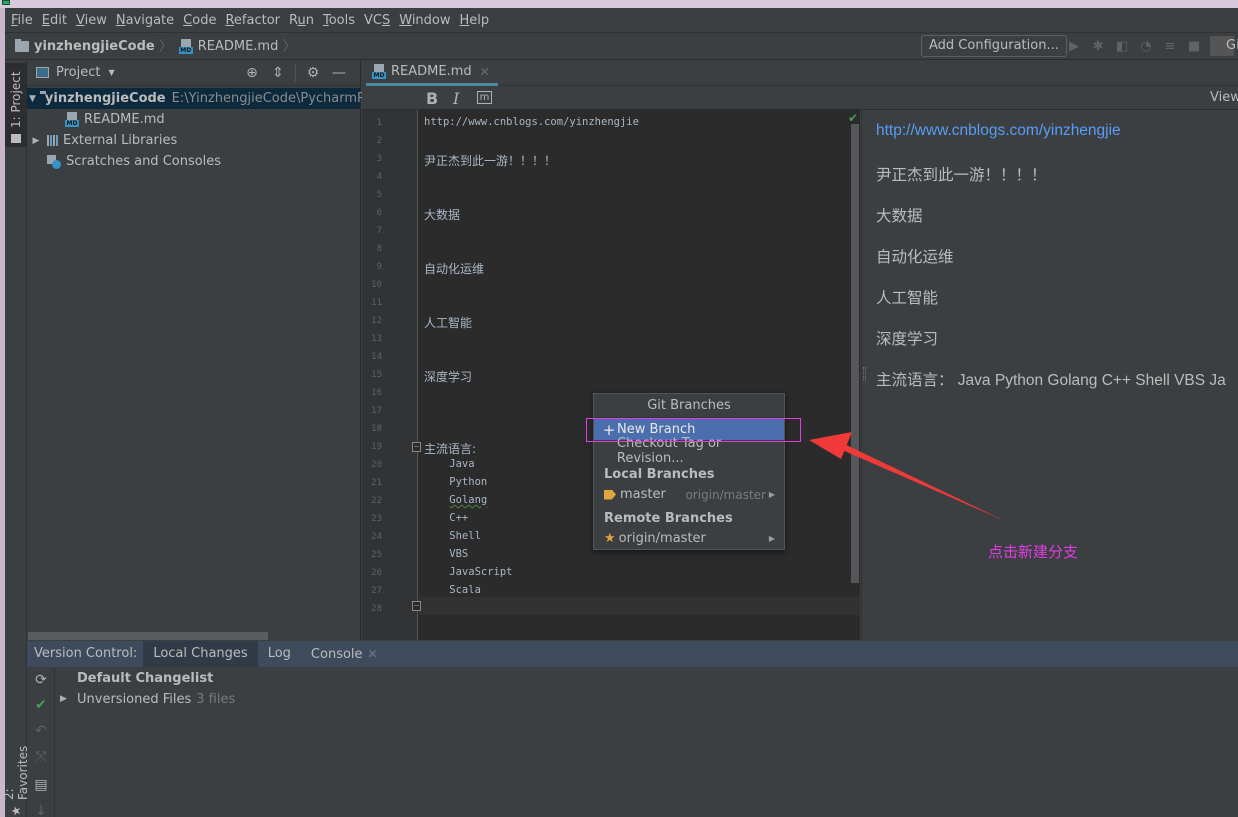 The height and width of the screenshot is (817, 1238). Describe the element at coordinates (379, 267) in the screenshot. I see `line-number: 9` at that location.